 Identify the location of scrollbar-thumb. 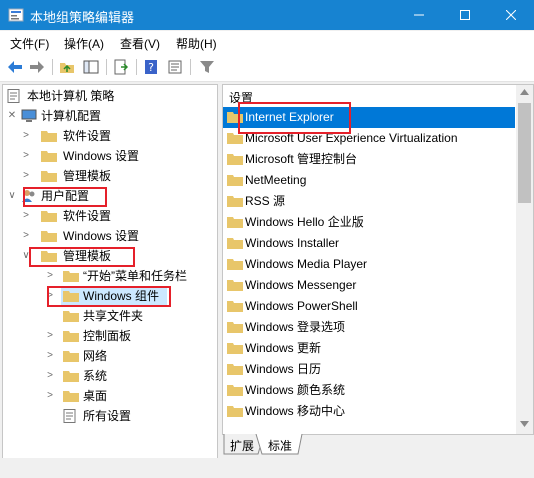
(524, 153).